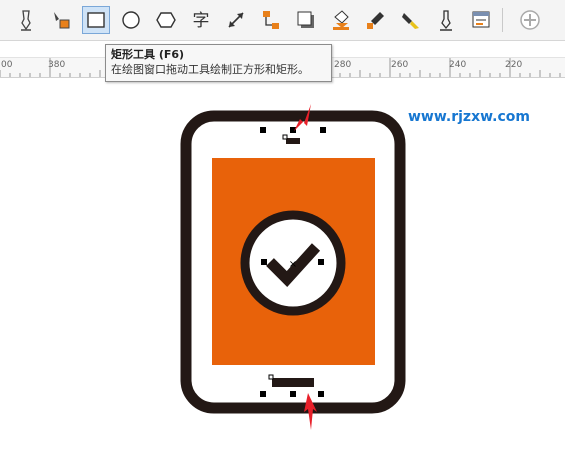  Describe the element at coordinates (148, 54) in the screenshot. I see `tooltip-title: 矩形工具 (F6)` at that location.